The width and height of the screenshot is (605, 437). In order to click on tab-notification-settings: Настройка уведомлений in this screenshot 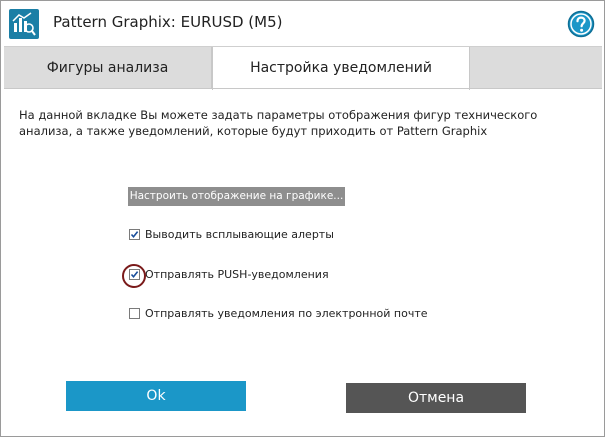, I will do `click(341, 68)`.